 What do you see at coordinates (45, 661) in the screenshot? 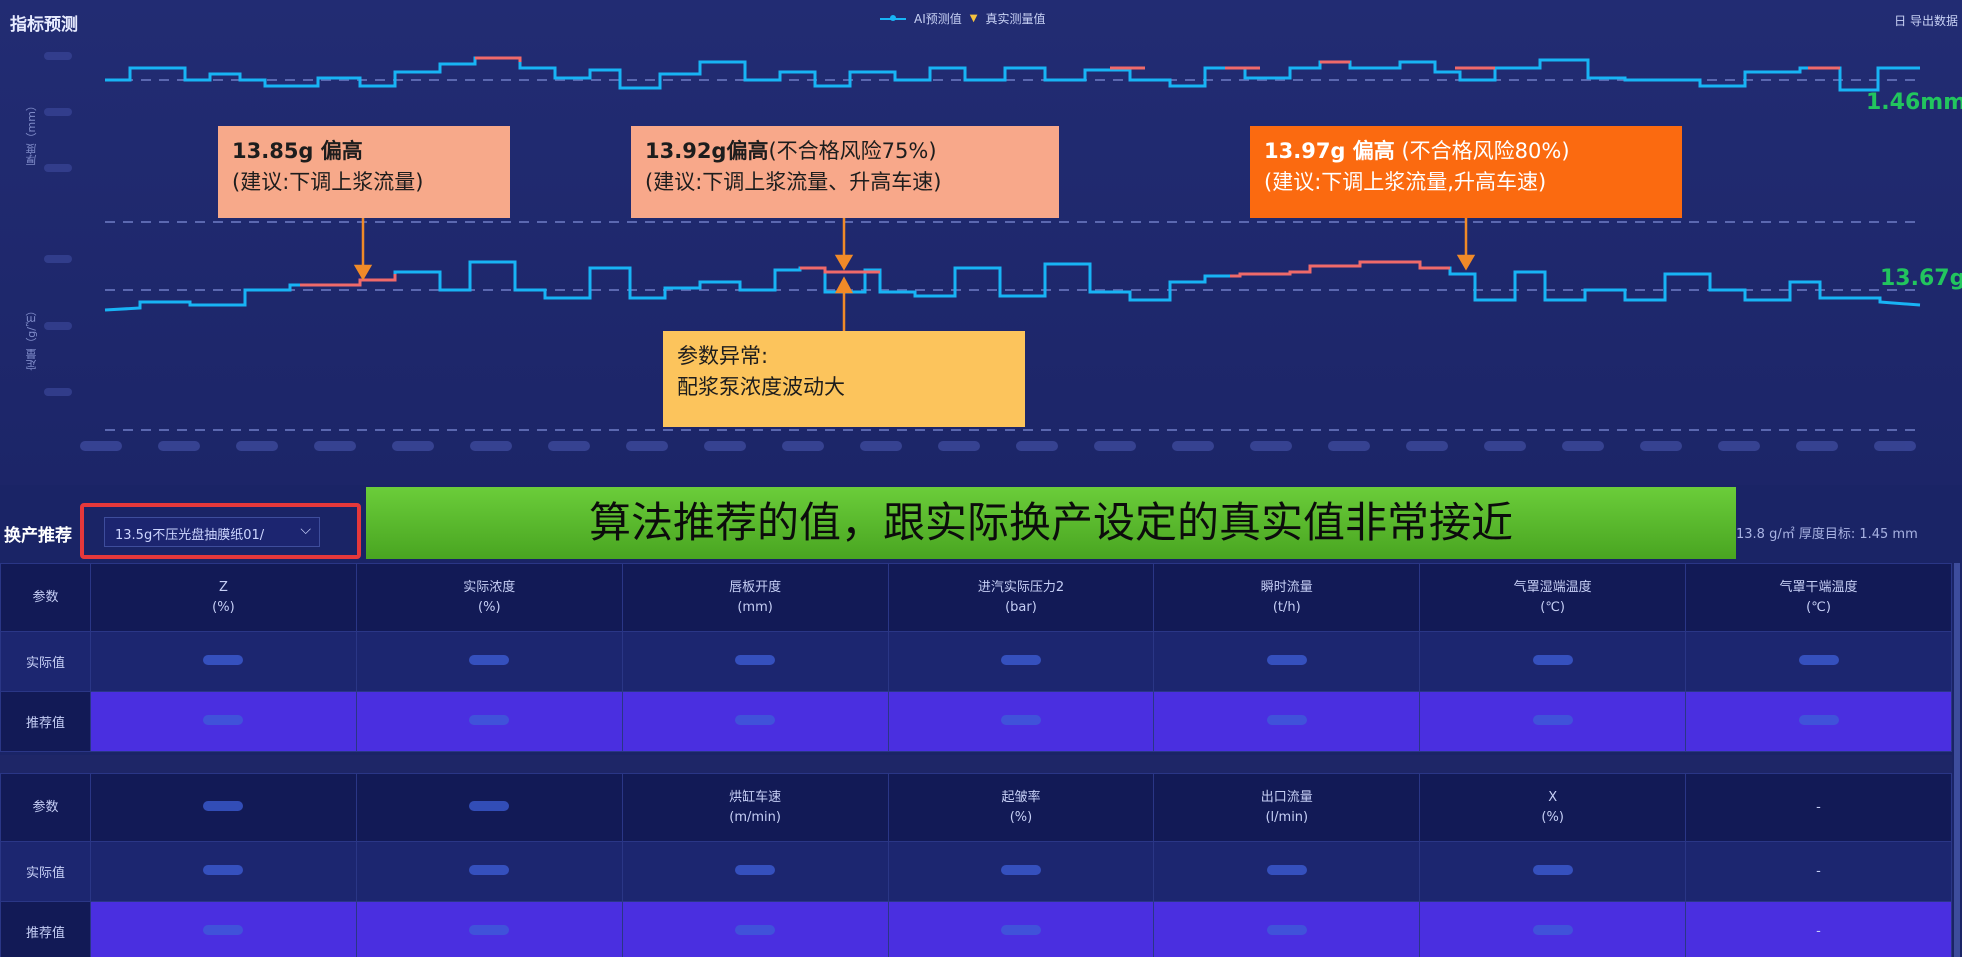
I see `row-label: 实际值` at bounding box center [45, 661].